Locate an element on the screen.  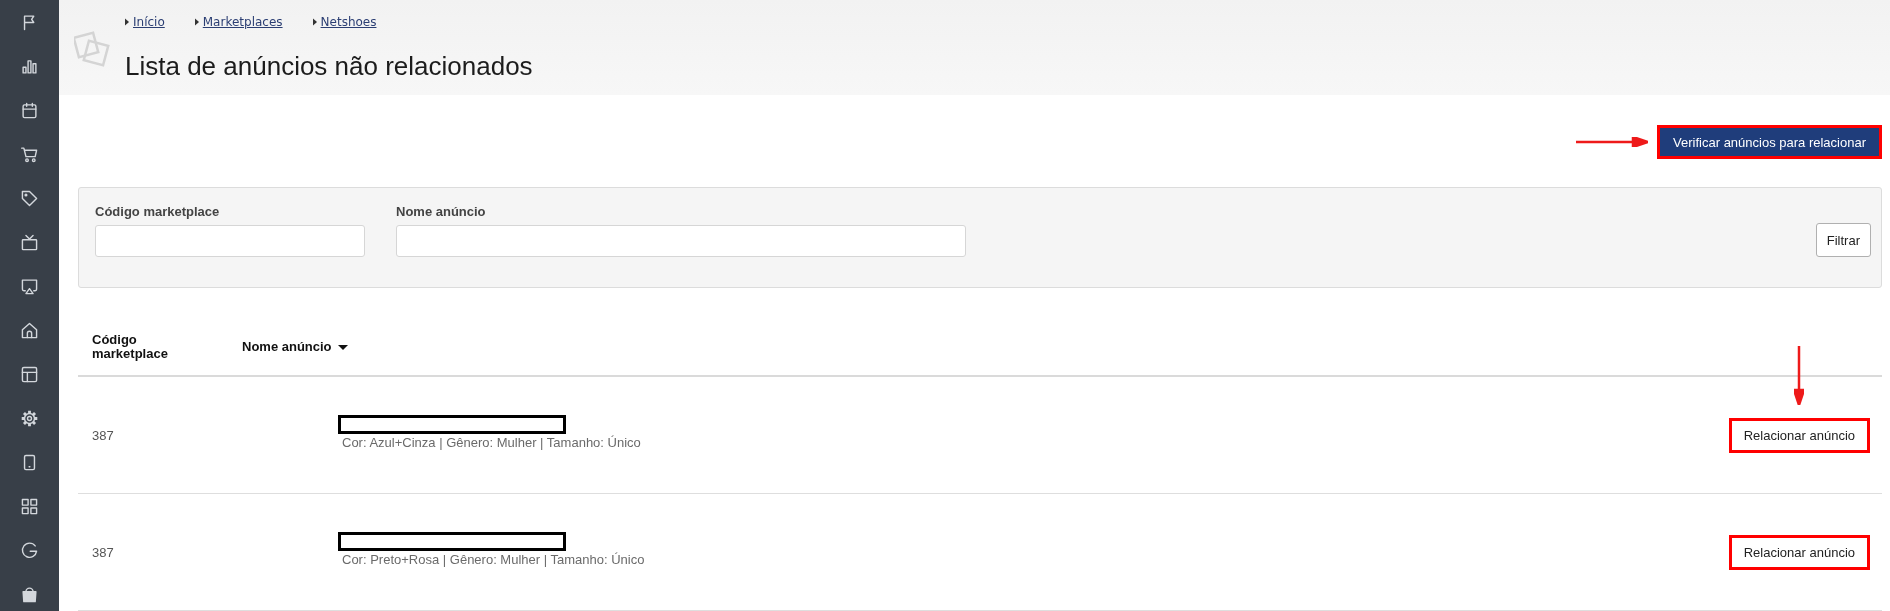
calendar-icon is located at coordinates (29, 110).